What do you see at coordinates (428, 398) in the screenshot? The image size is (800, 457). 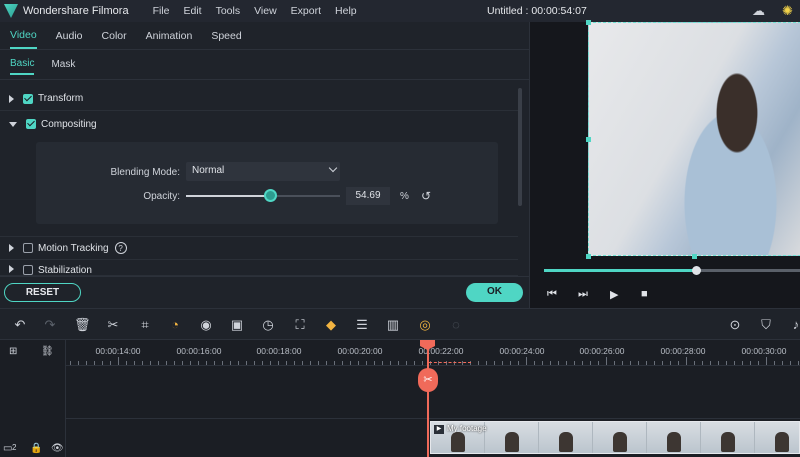 I see `playhead` at bounding box center [428, 398].